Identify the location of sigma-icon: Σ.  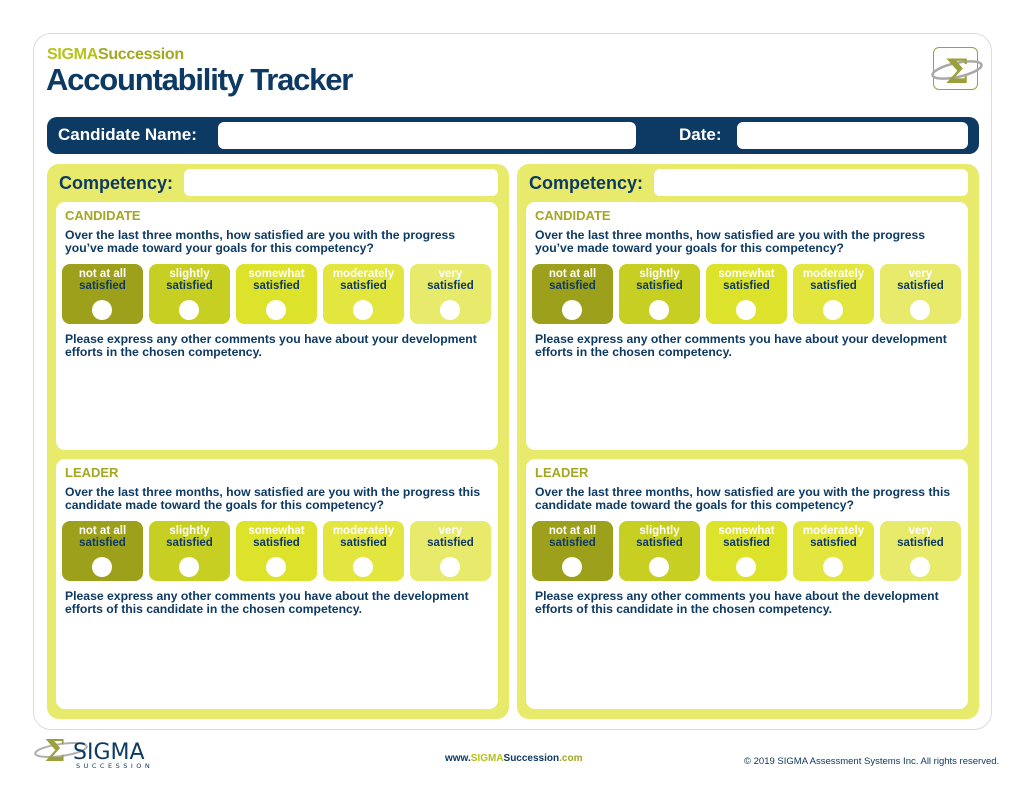
(54, 752).